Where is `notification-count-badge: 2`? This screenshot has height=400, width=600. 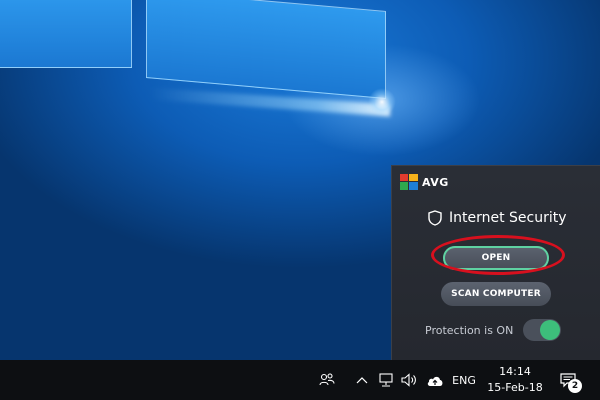
notification-count-badge: 2 is located at coordinates (575, 386).